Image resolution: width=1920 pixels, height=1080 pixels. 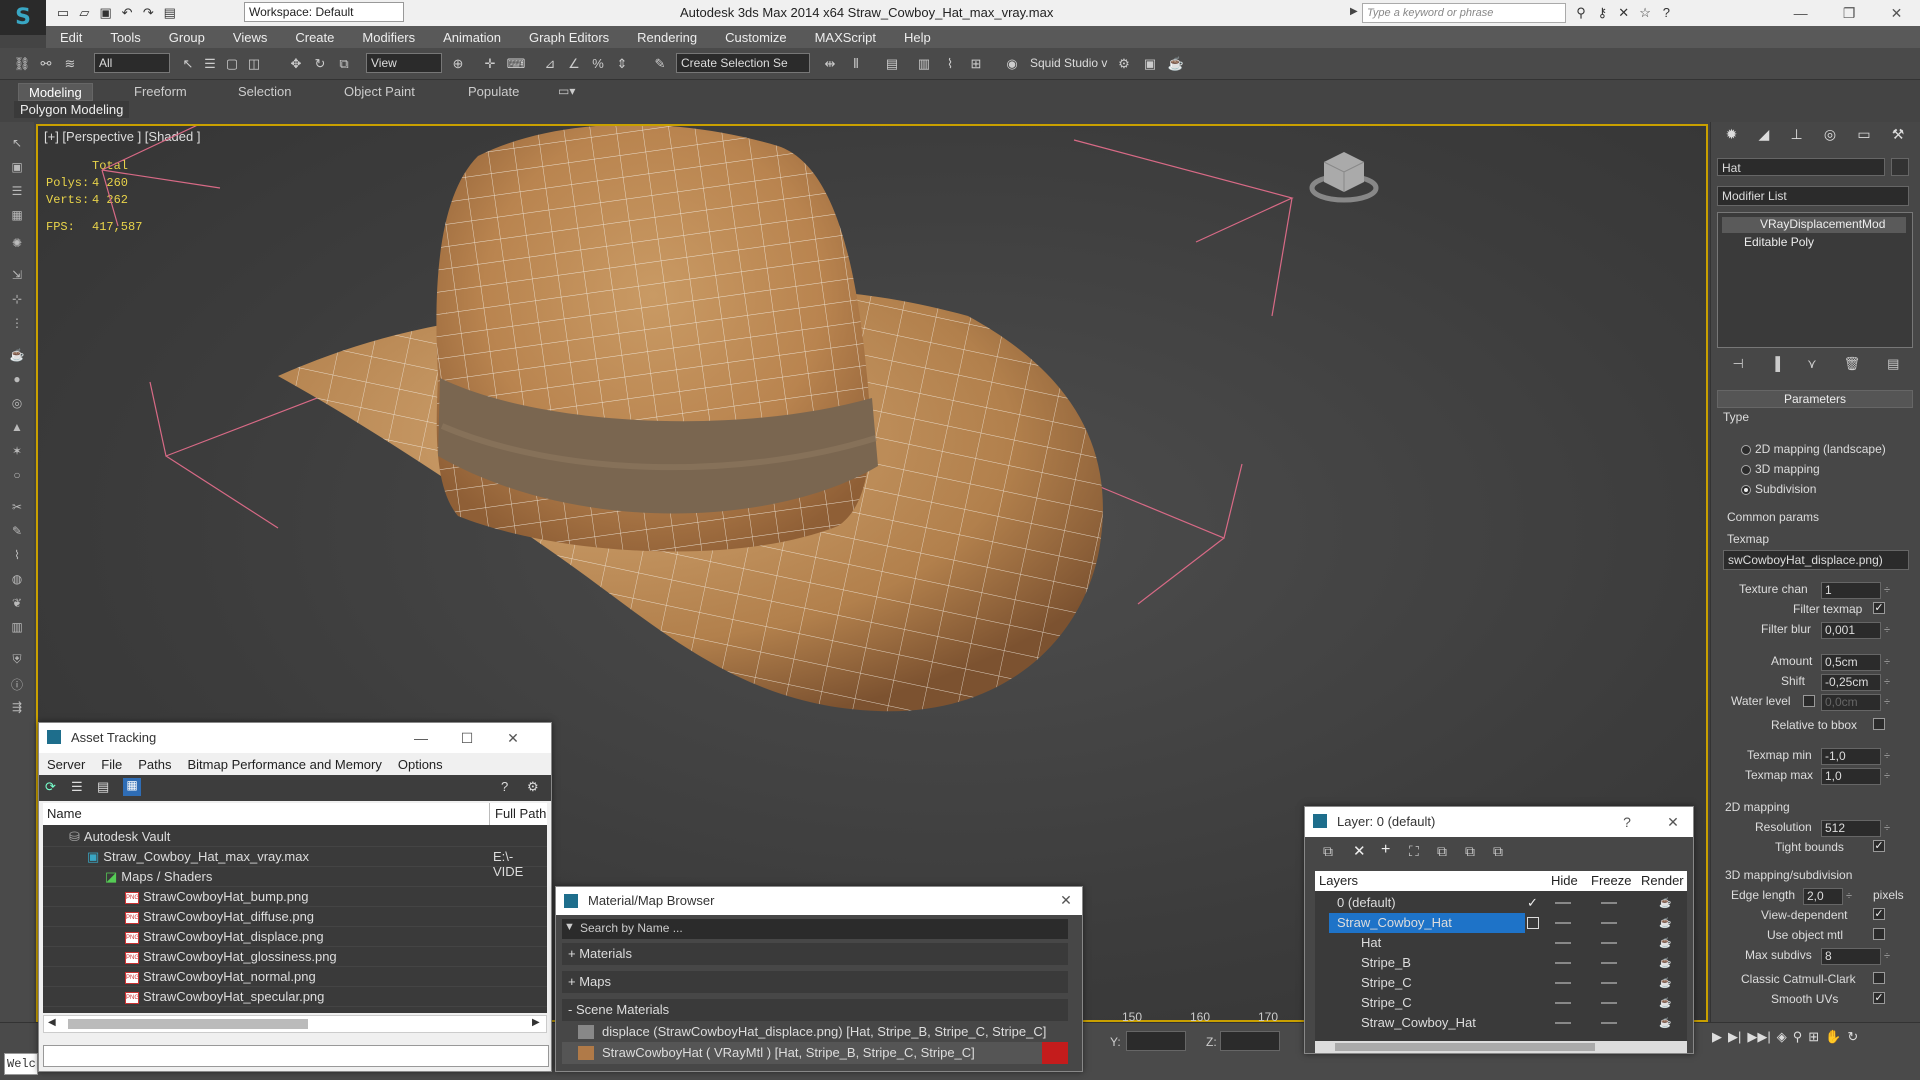 I want to click on array-tool-icon: ⋮, so click(x=17, y=324).